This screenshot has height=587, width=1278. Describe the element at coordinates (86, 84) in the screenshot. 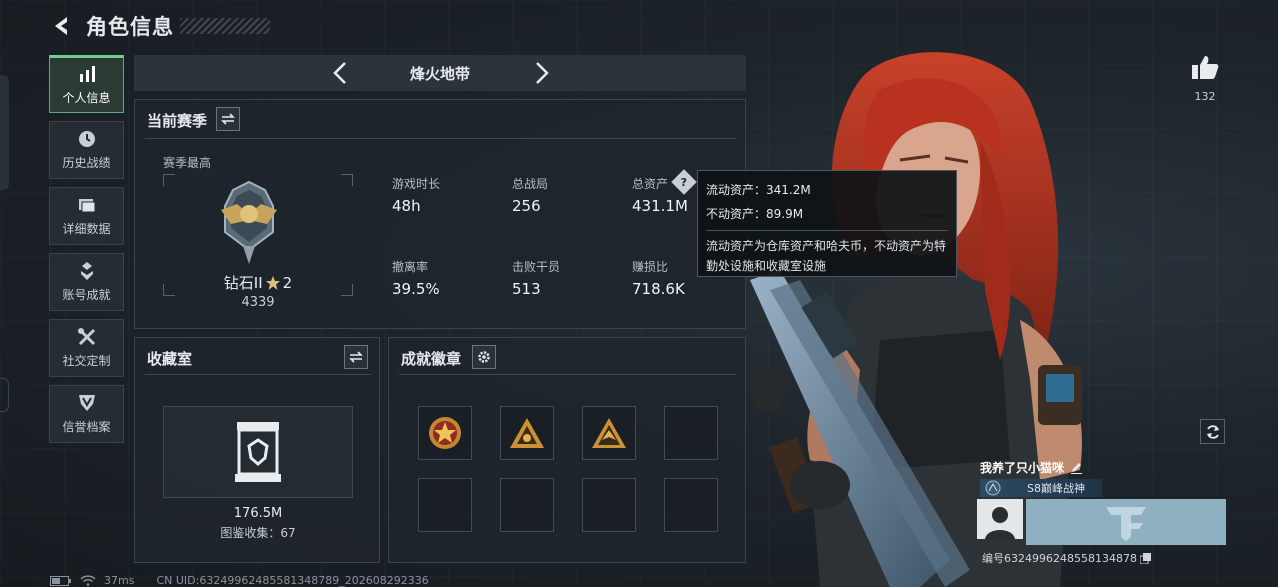

I see `sidebar-item-personal-info: 个人信息` at that location.